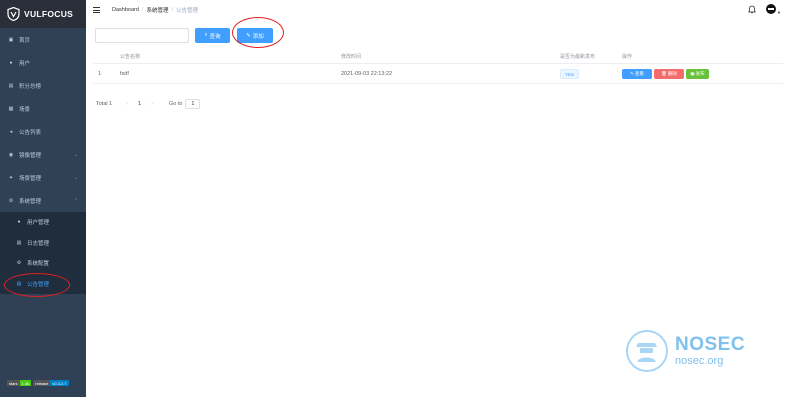 The height and width of the screenshot is (397, 790). I want to click on trash-icon: 🗑, so click(664, 73).